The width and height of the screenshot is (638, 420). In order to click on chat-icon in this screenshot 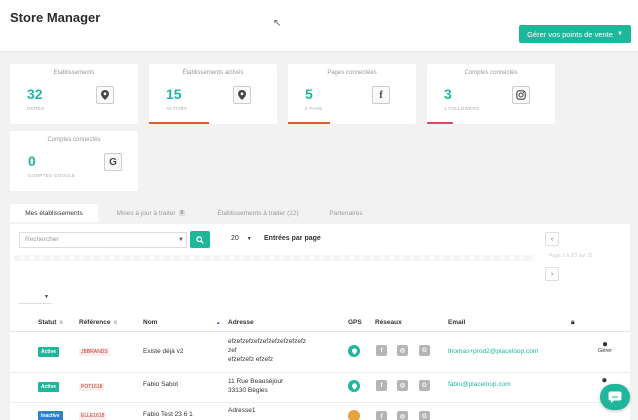, I will do `click(615, 397)`.